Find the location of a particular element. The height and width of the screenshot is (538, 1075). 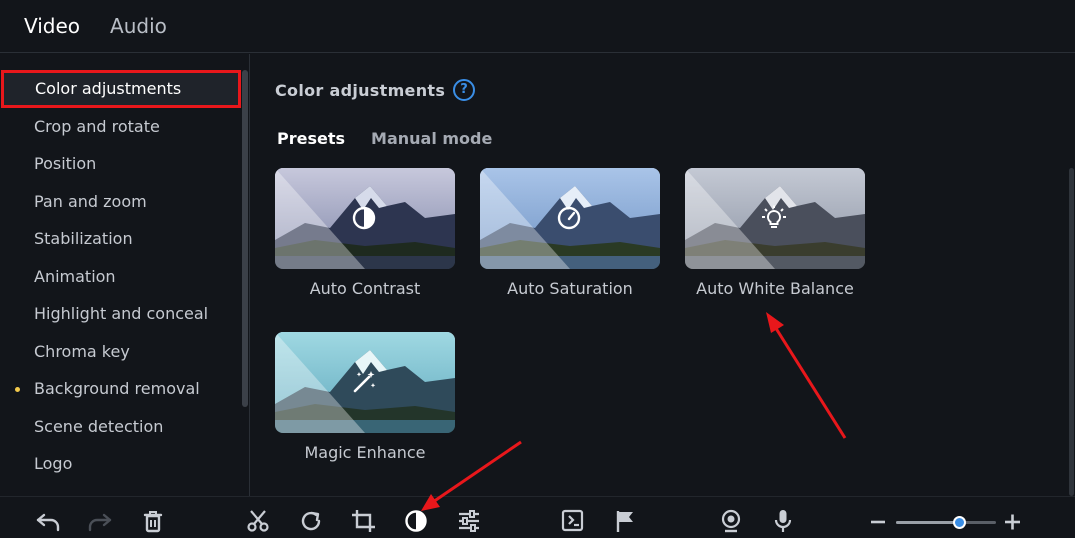

flag-icon is located at coordinates (626, 521).